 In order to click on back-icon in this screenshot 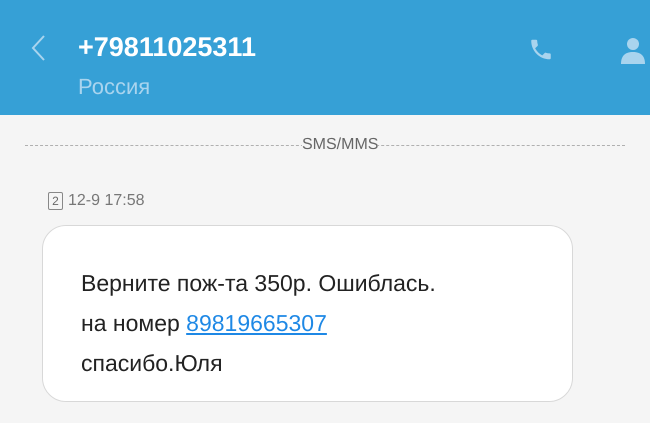, I will do `click(38, 48)`.